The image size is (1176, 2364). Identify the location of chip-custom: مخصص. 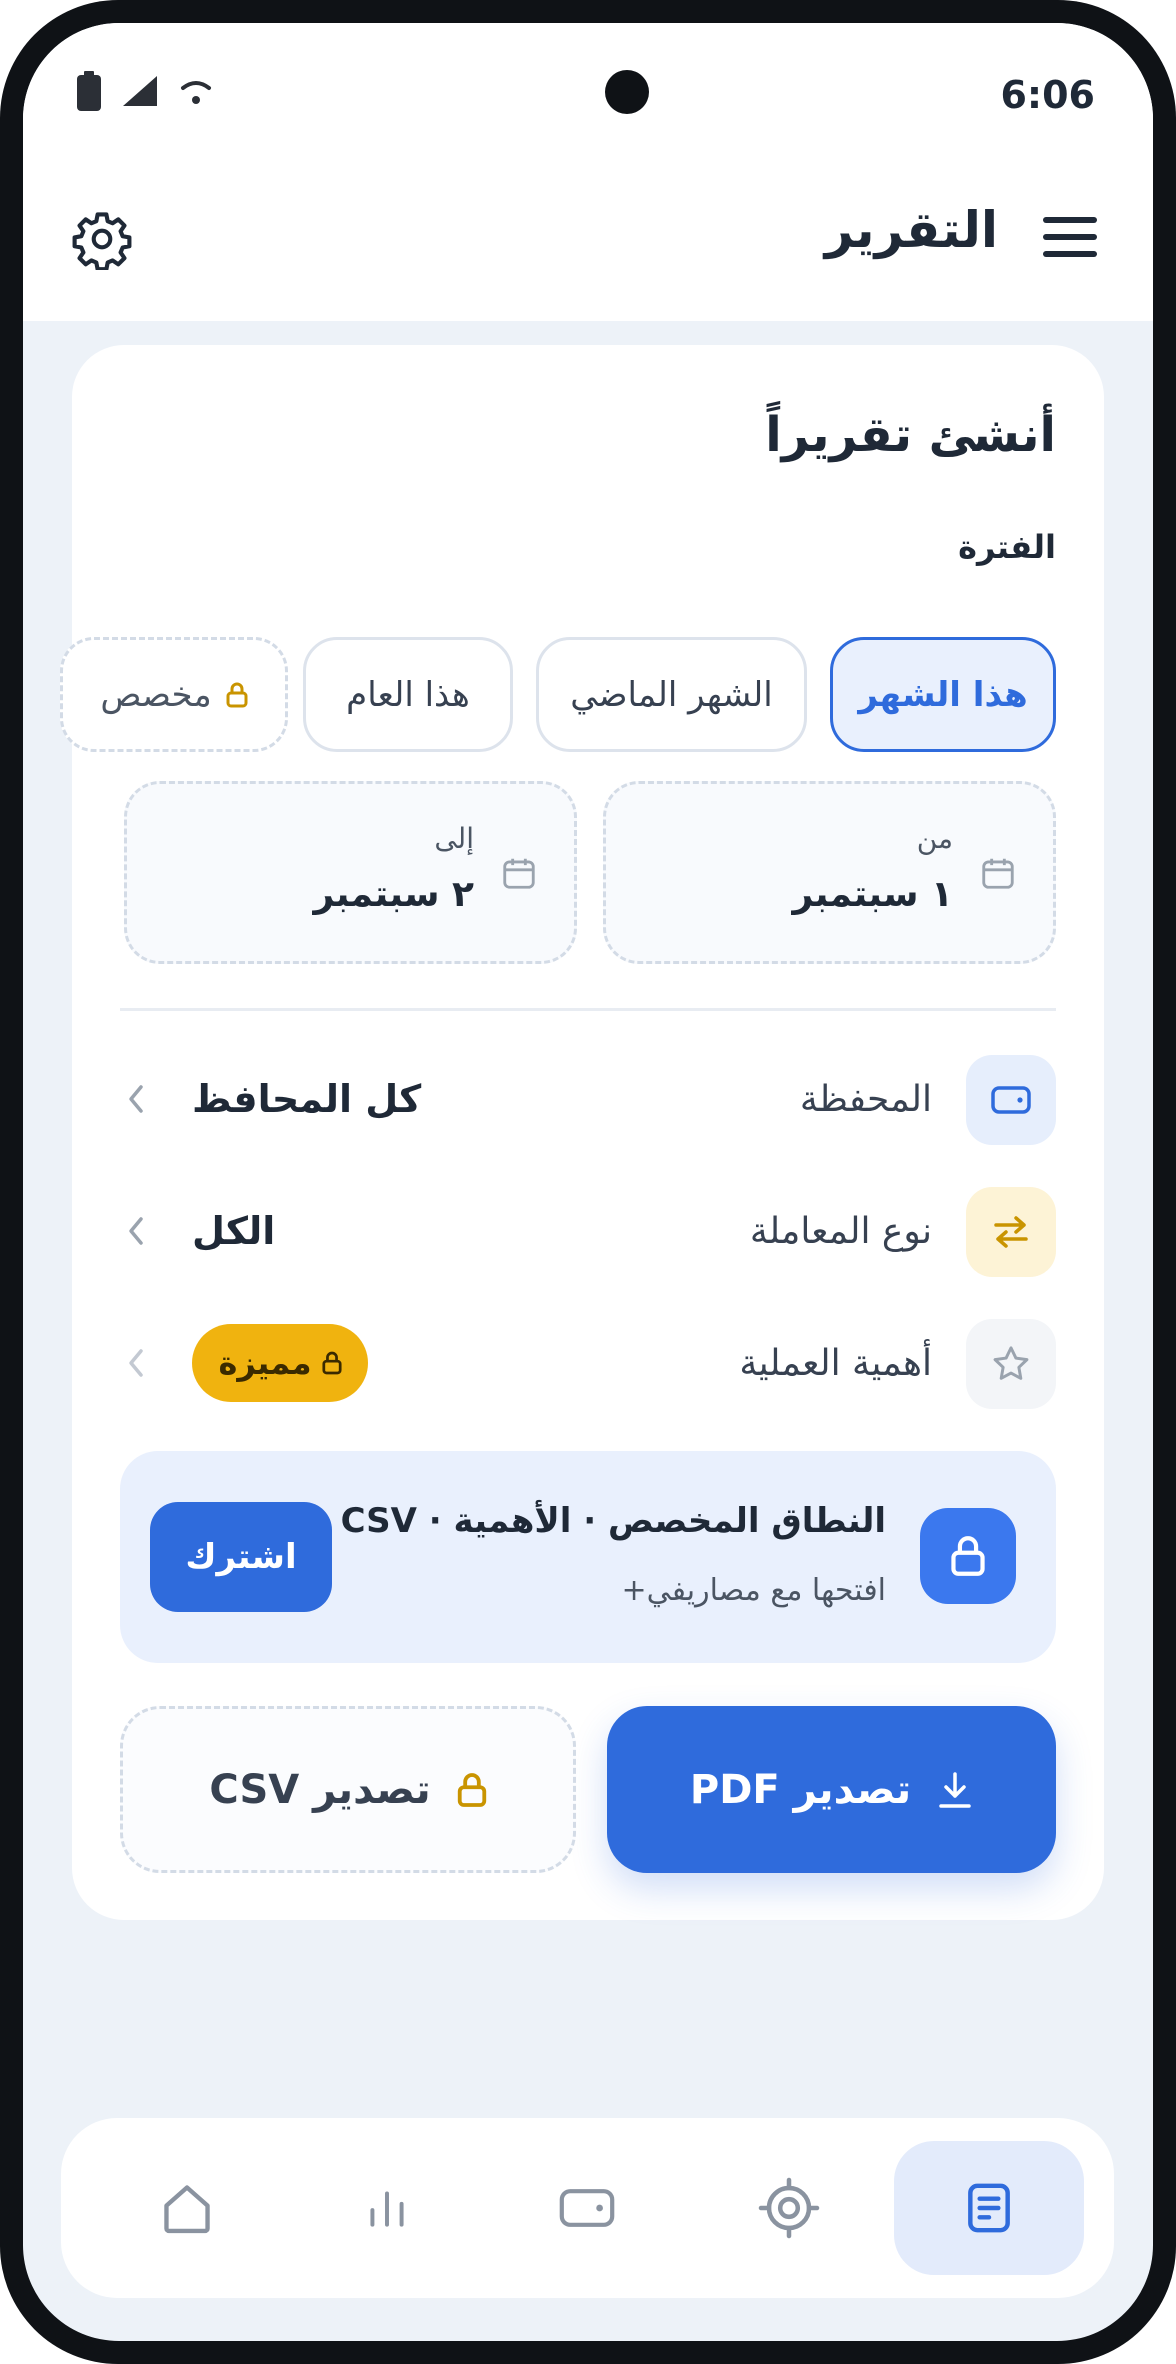
(174, 694).